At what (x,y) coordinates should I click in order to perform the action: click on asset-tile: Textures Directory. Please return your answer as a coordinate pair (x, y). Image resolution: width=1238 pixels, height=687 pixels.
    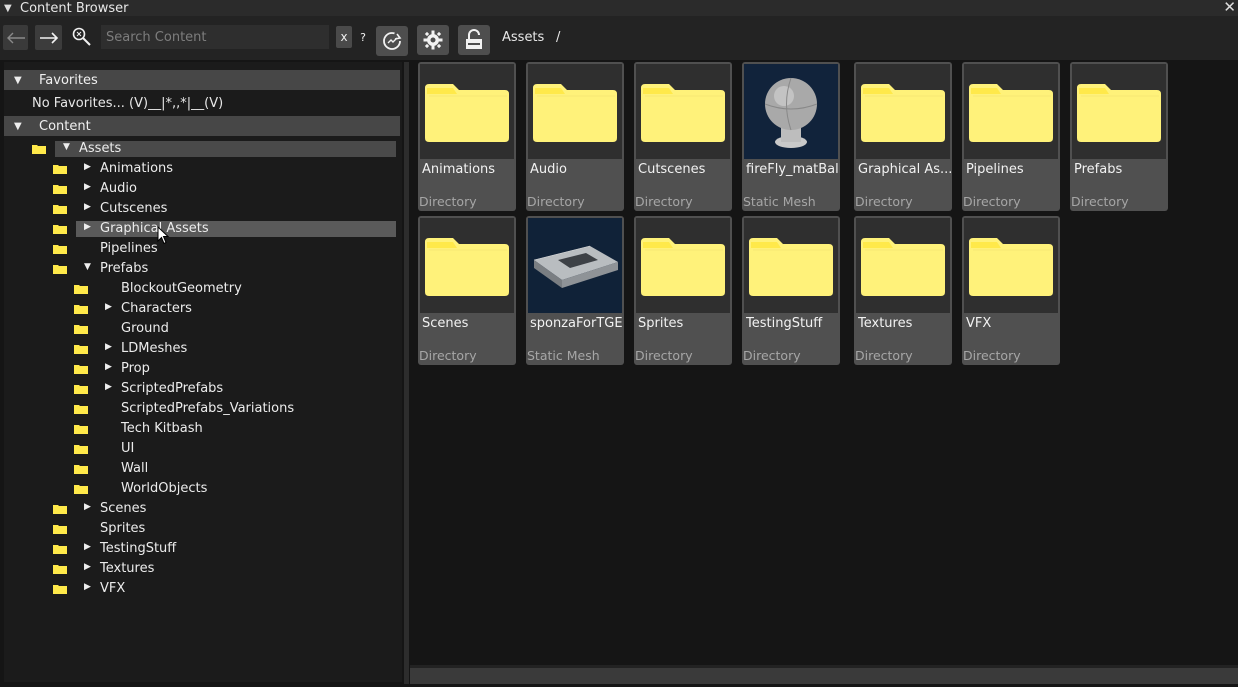
    Looking at the image, I should click on (903, 290).